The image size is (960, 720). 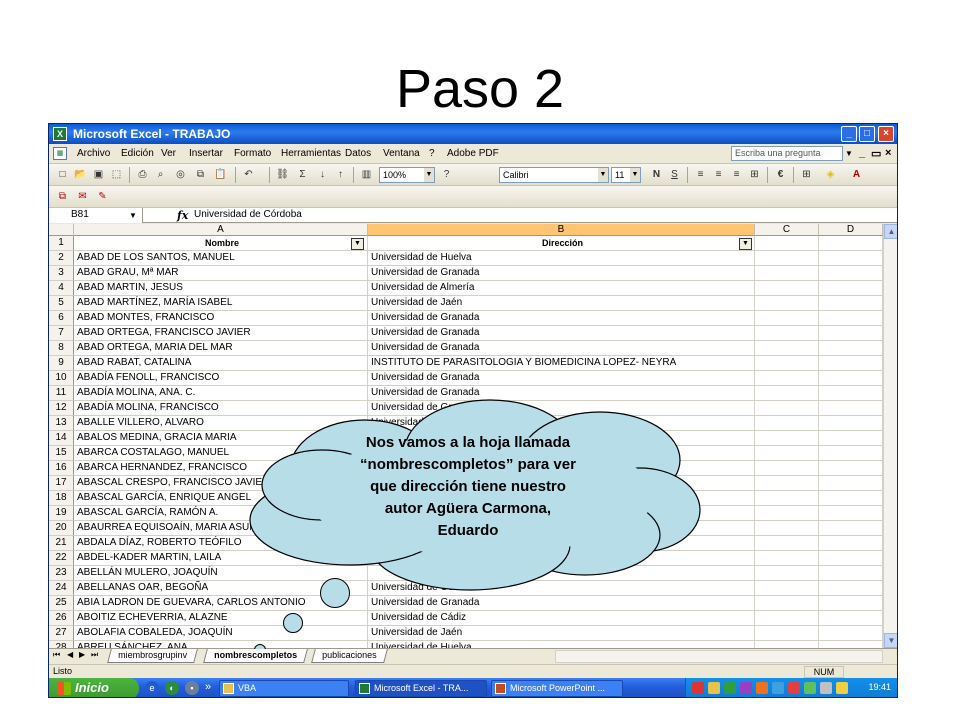 What do you see at coordinates (192, 688) in the screenshot?
I see `desktop-icon: ▪` at bounding box center [192, 688].